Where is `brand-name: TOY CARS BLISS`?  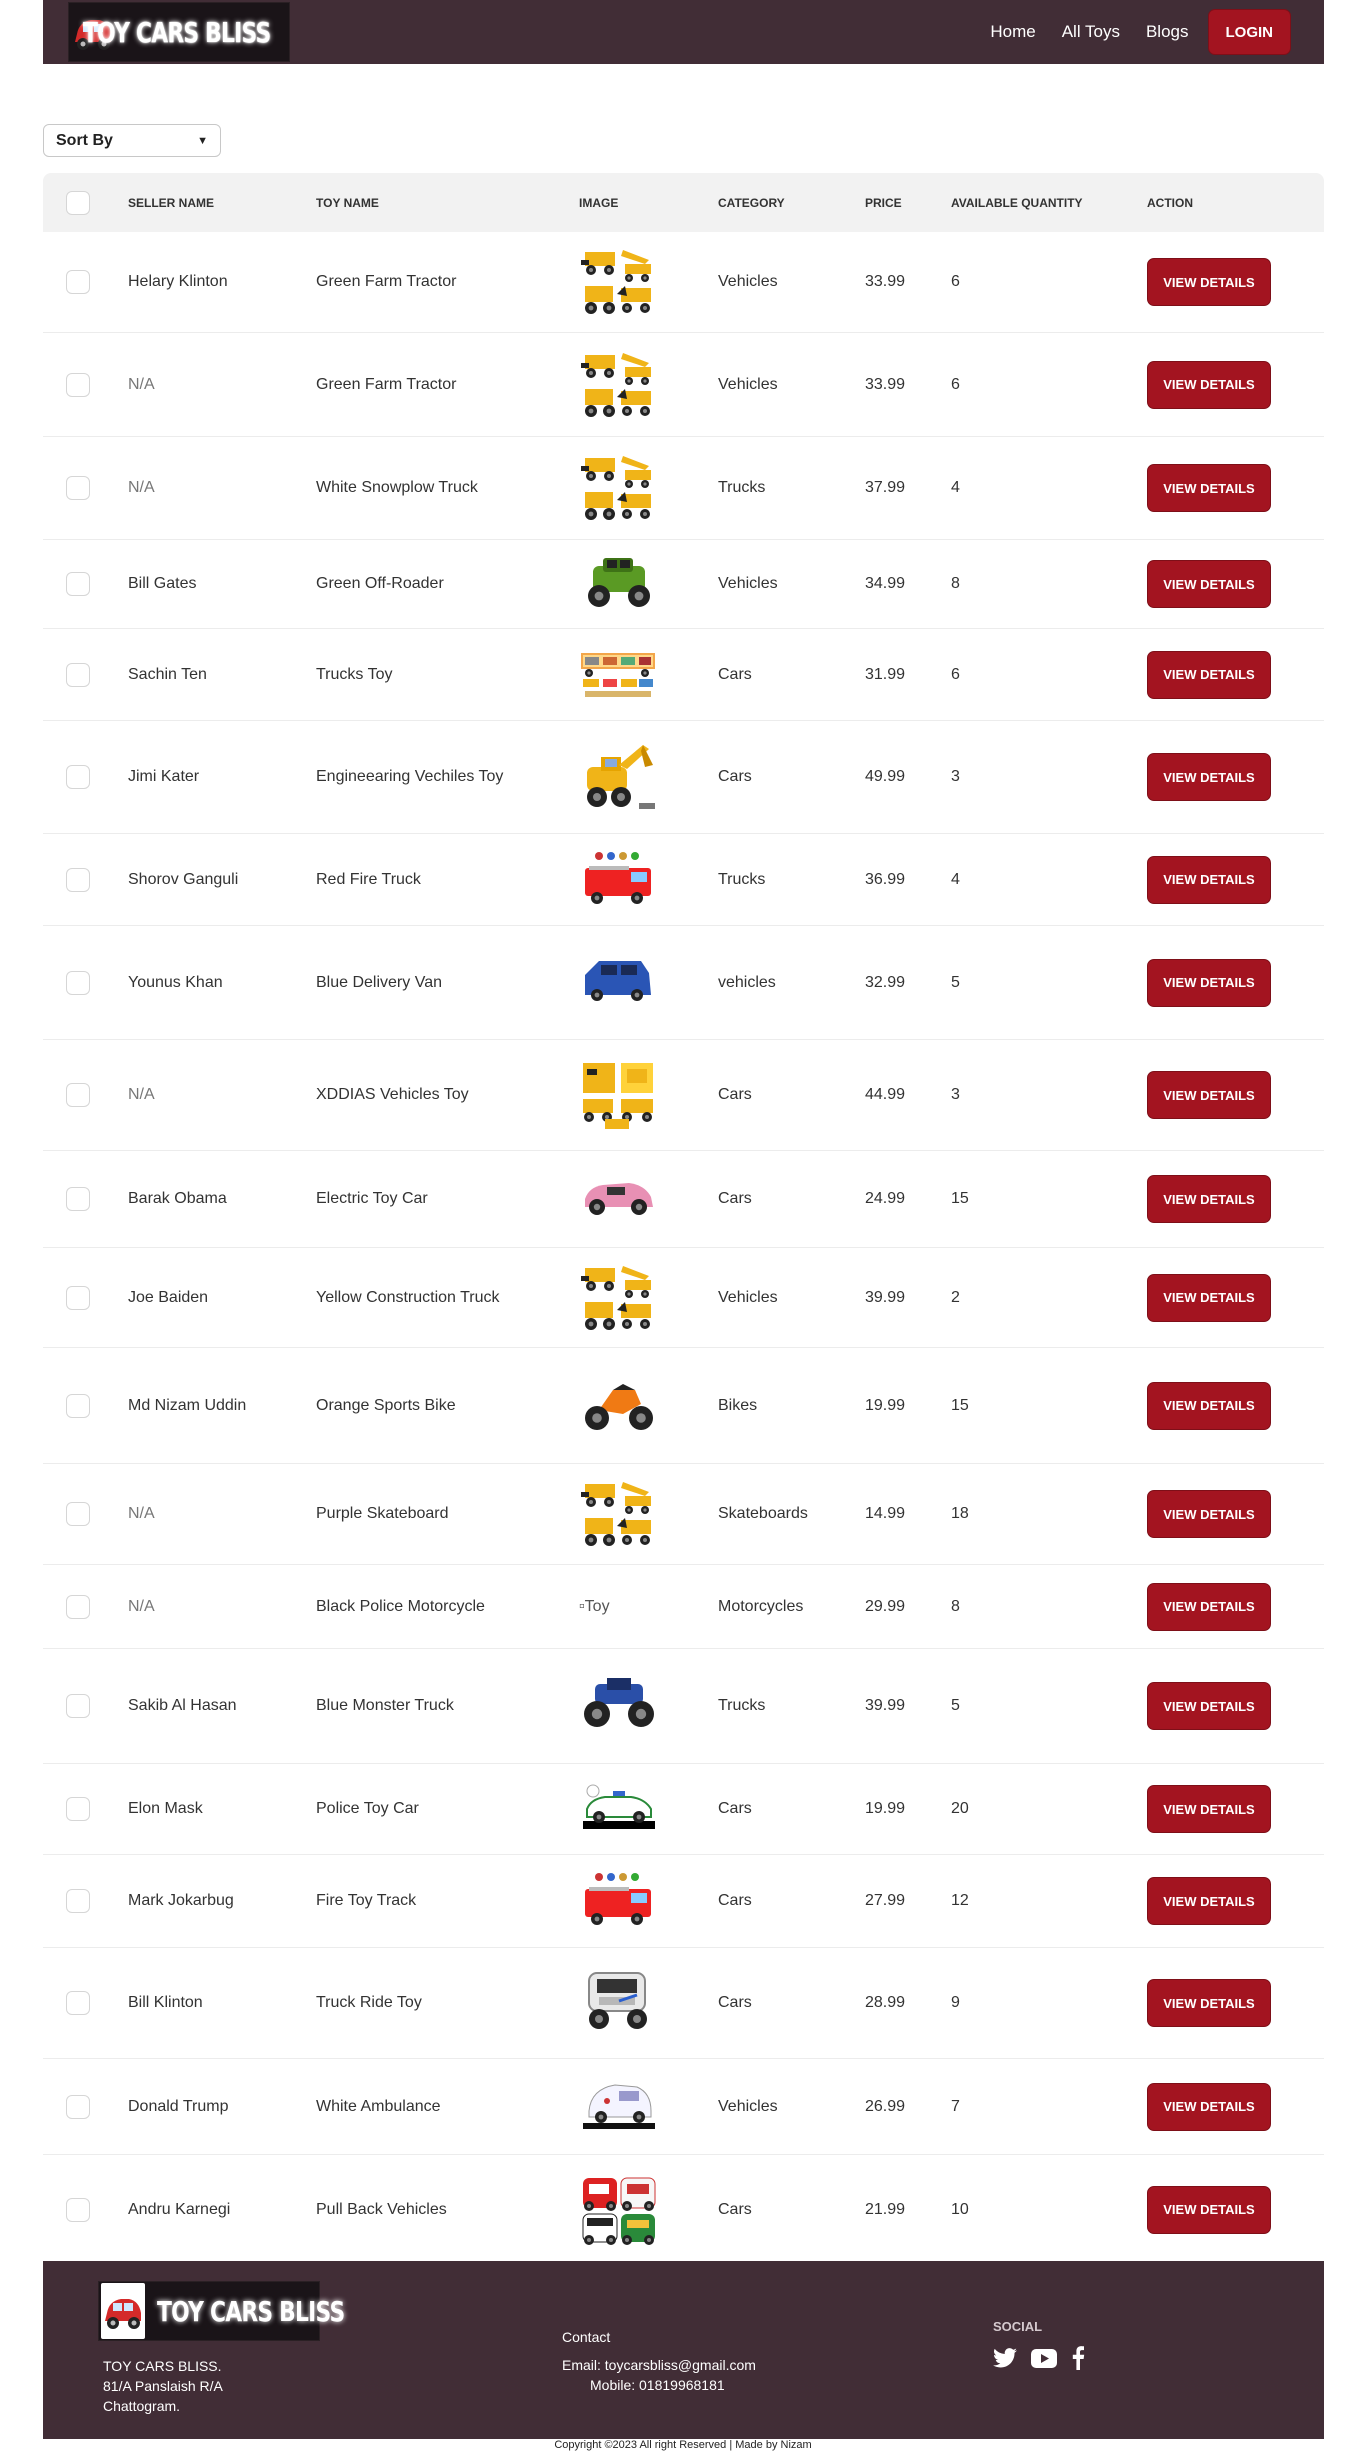 brand-name: TOY CARS BLISS is located at coordinates (177, 32).